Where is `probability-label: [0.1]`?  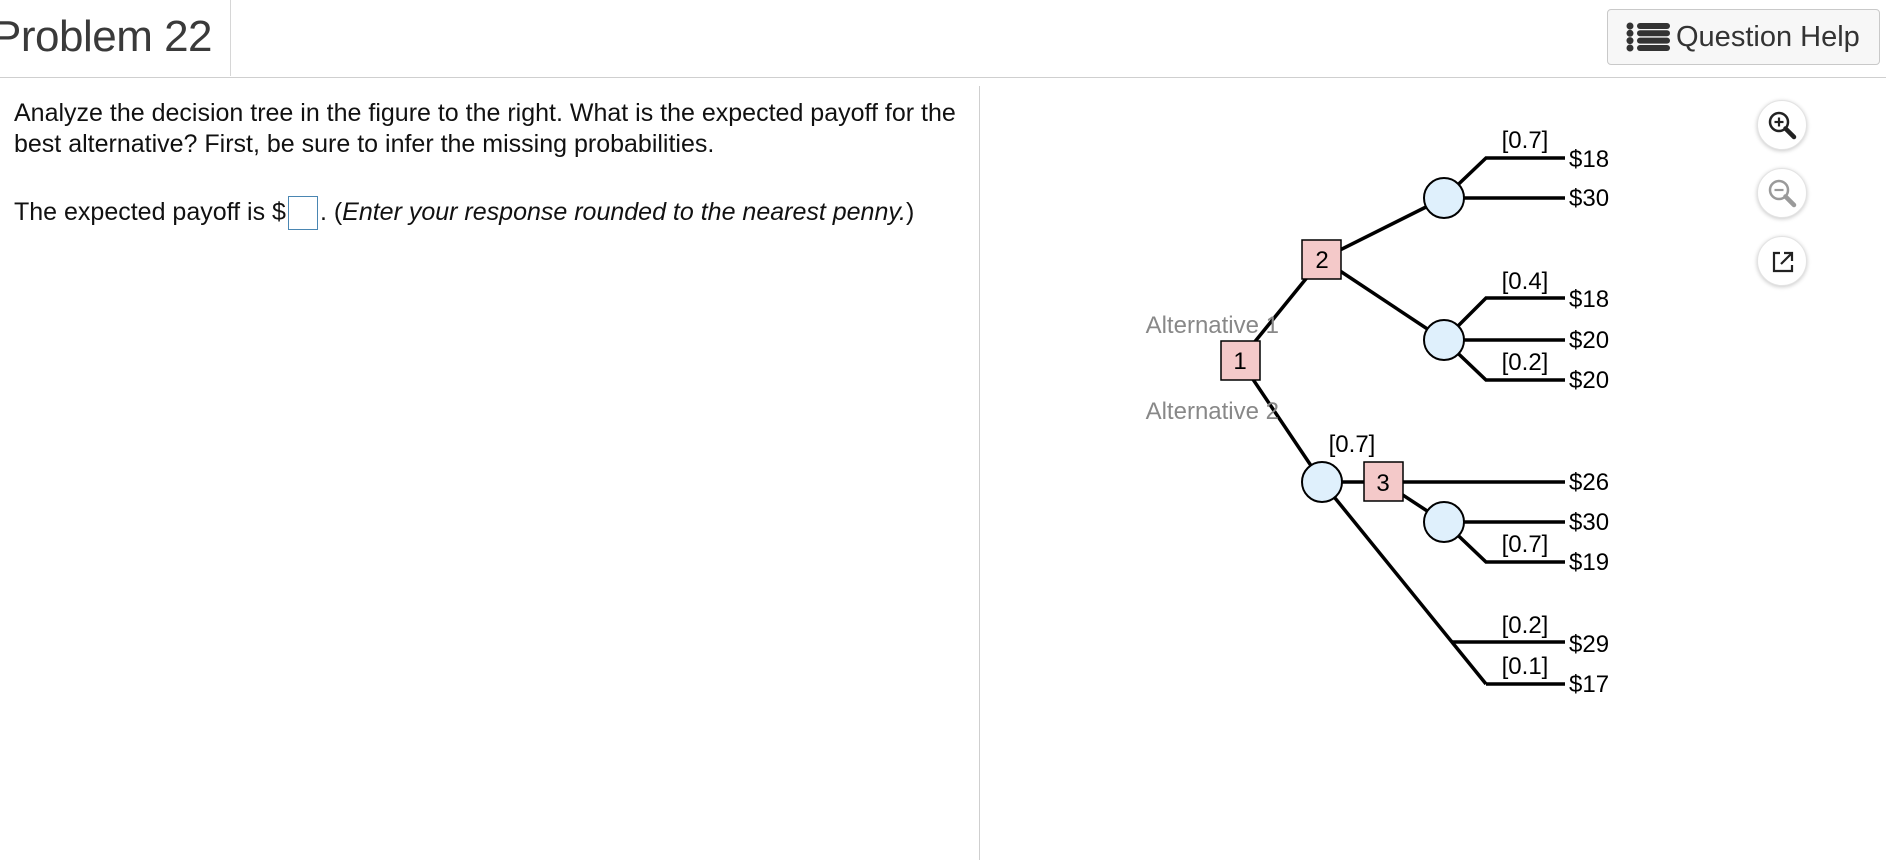 probability-label: [0.1] is located at coordinates (1525, 666).